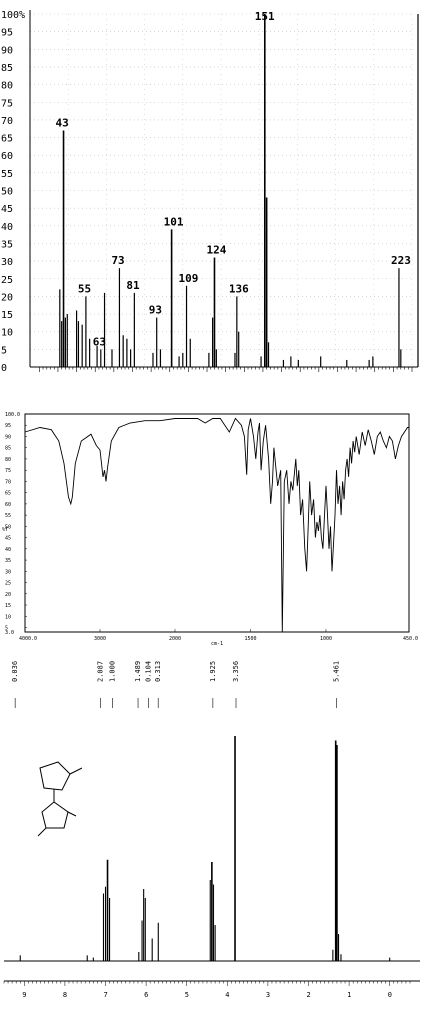 The width and height of the screenshot is (425, 1010). I want to click on ms-peak-label: 109, so click(189, 278).